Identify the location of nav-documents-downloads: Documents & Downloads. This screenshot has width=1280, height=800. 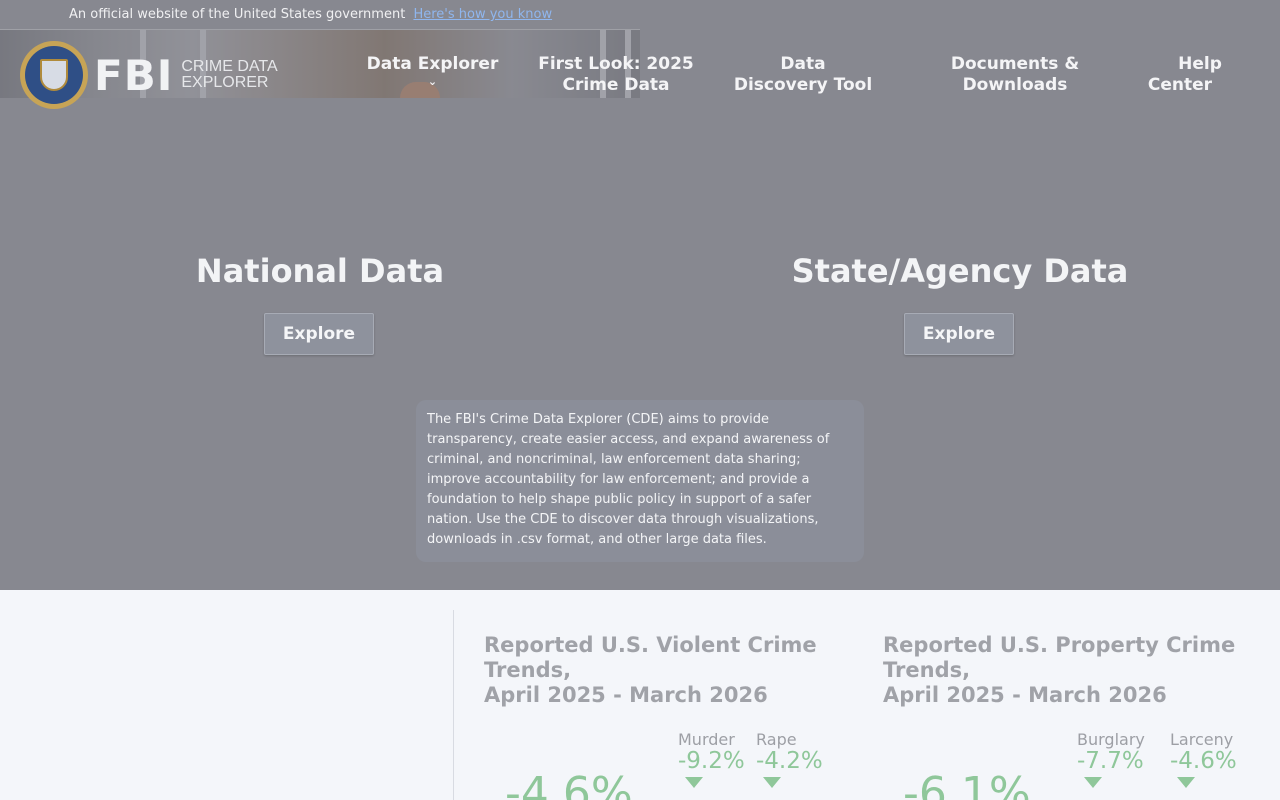
(1015, 75).